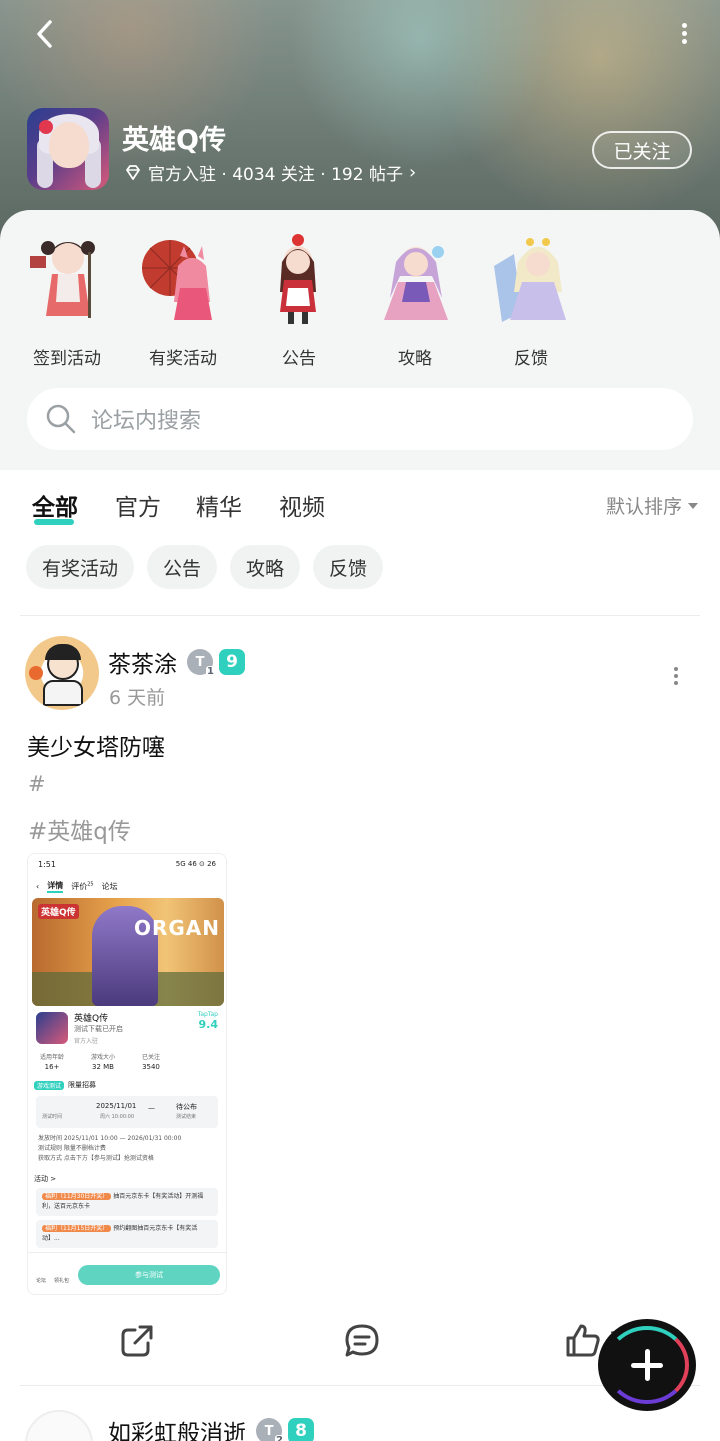 This screenshot has width=720, height=1441. I want to click on game-meta-text: 官方入驻 · 4034 关注 · 192 帖子, so click(275, 175).